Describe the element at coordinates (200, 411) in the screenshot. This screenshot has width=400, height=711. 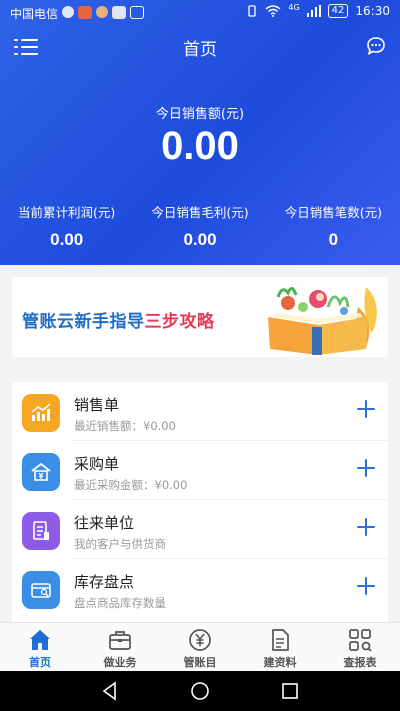
I see `list-item-sales-order: 销售单 最近销售额：¥0.00` at that location.